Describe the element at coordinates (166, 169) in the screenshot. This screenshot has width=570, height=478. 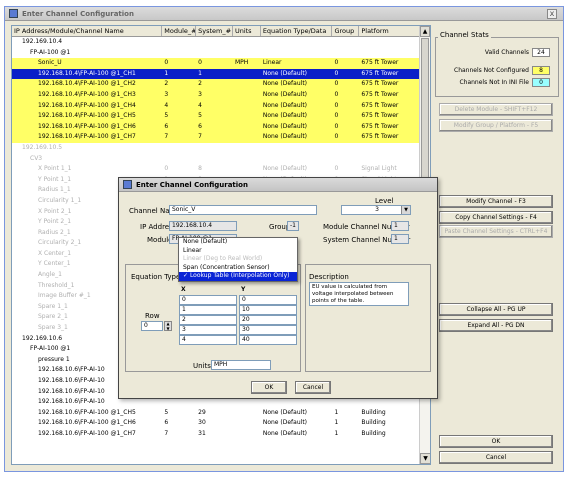
I see `module-cell: 0` at that location.